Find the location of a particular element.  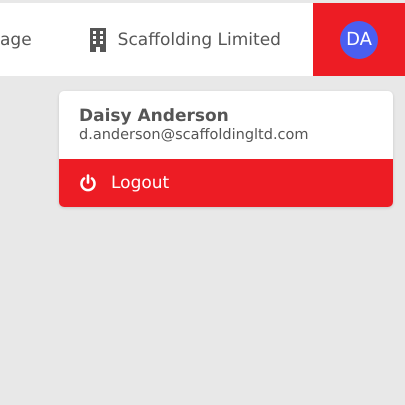

user-avatar: DA is located at coordinates (359, 39).